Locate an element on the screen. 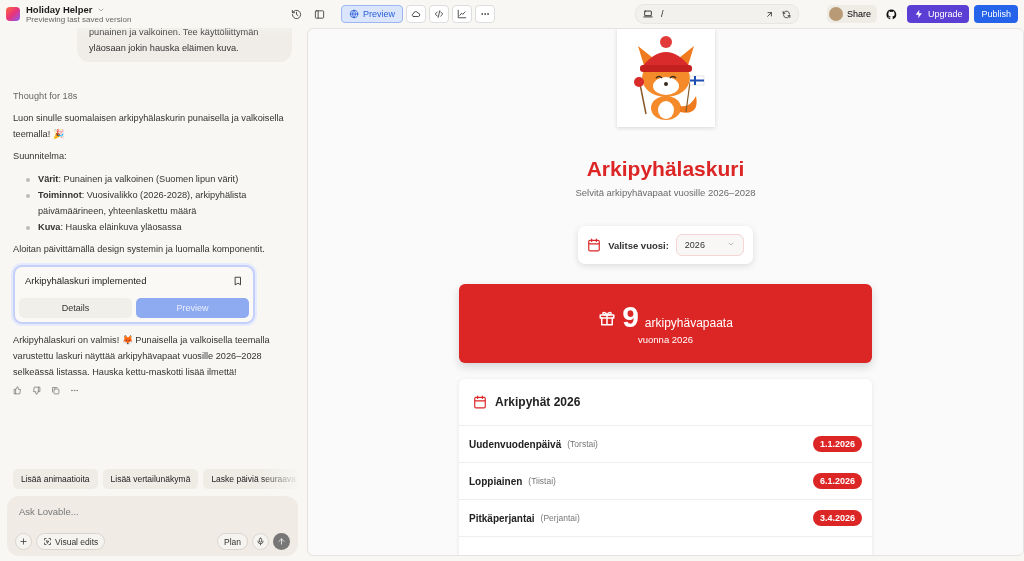  history-icon is located at coordinates (296, 14).